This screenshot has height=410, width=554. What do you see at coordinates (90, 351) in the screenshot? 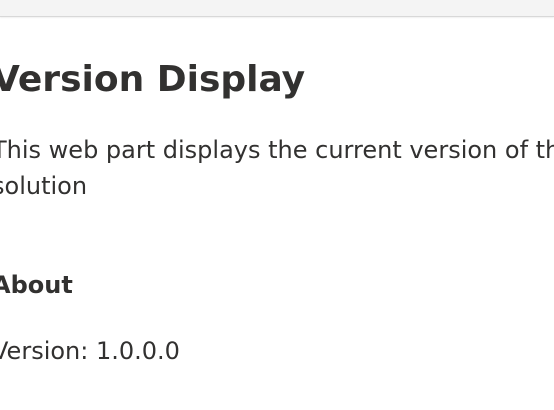
I see `version-line: Version: 1.0.0.0` at bounding box center [90, 351].